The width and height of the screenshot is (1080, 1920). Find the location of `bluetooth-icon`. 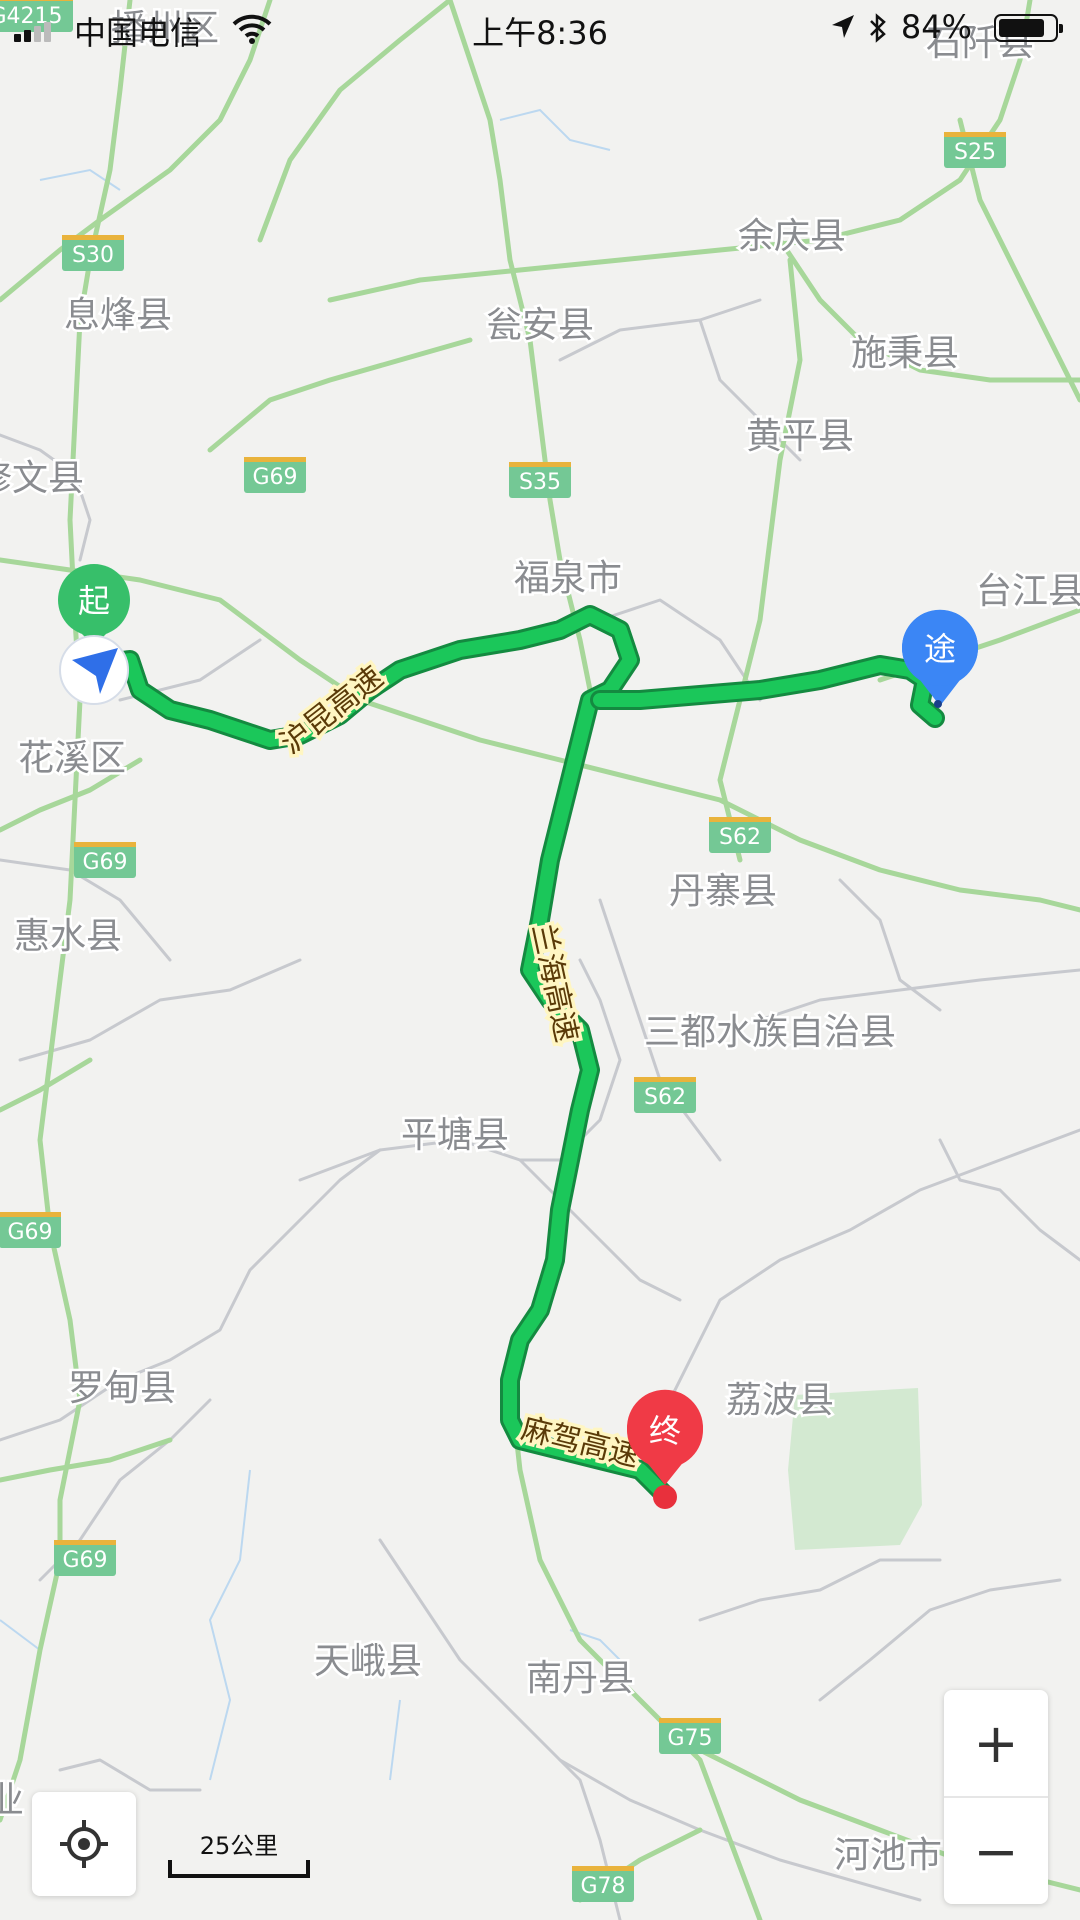

bluetooth-icon is located at coordinates (878, 28).